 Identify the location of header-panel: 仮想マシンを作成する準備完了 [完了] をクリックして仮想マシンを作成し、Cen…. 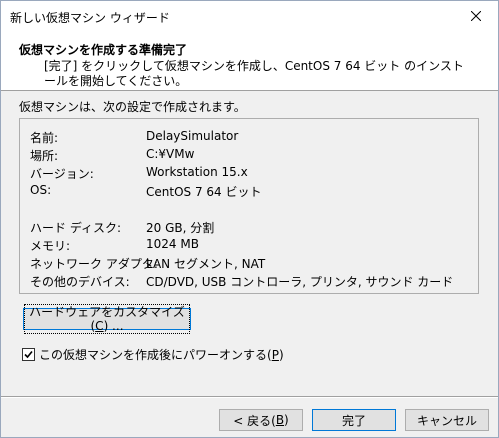
(249, 61).